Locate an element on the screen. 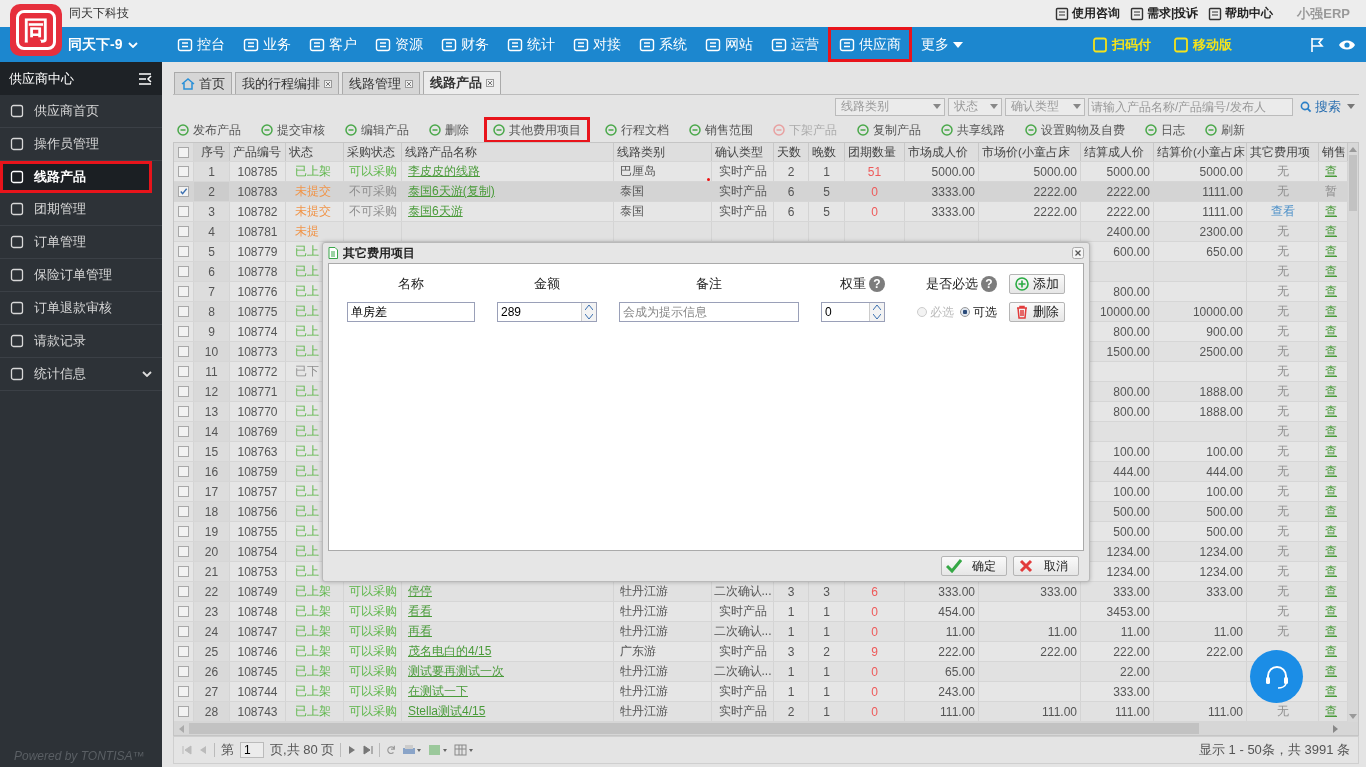 The height and width of the screenshot is (767, 1366). help-icon: ? is located at coordinates (989, 284).